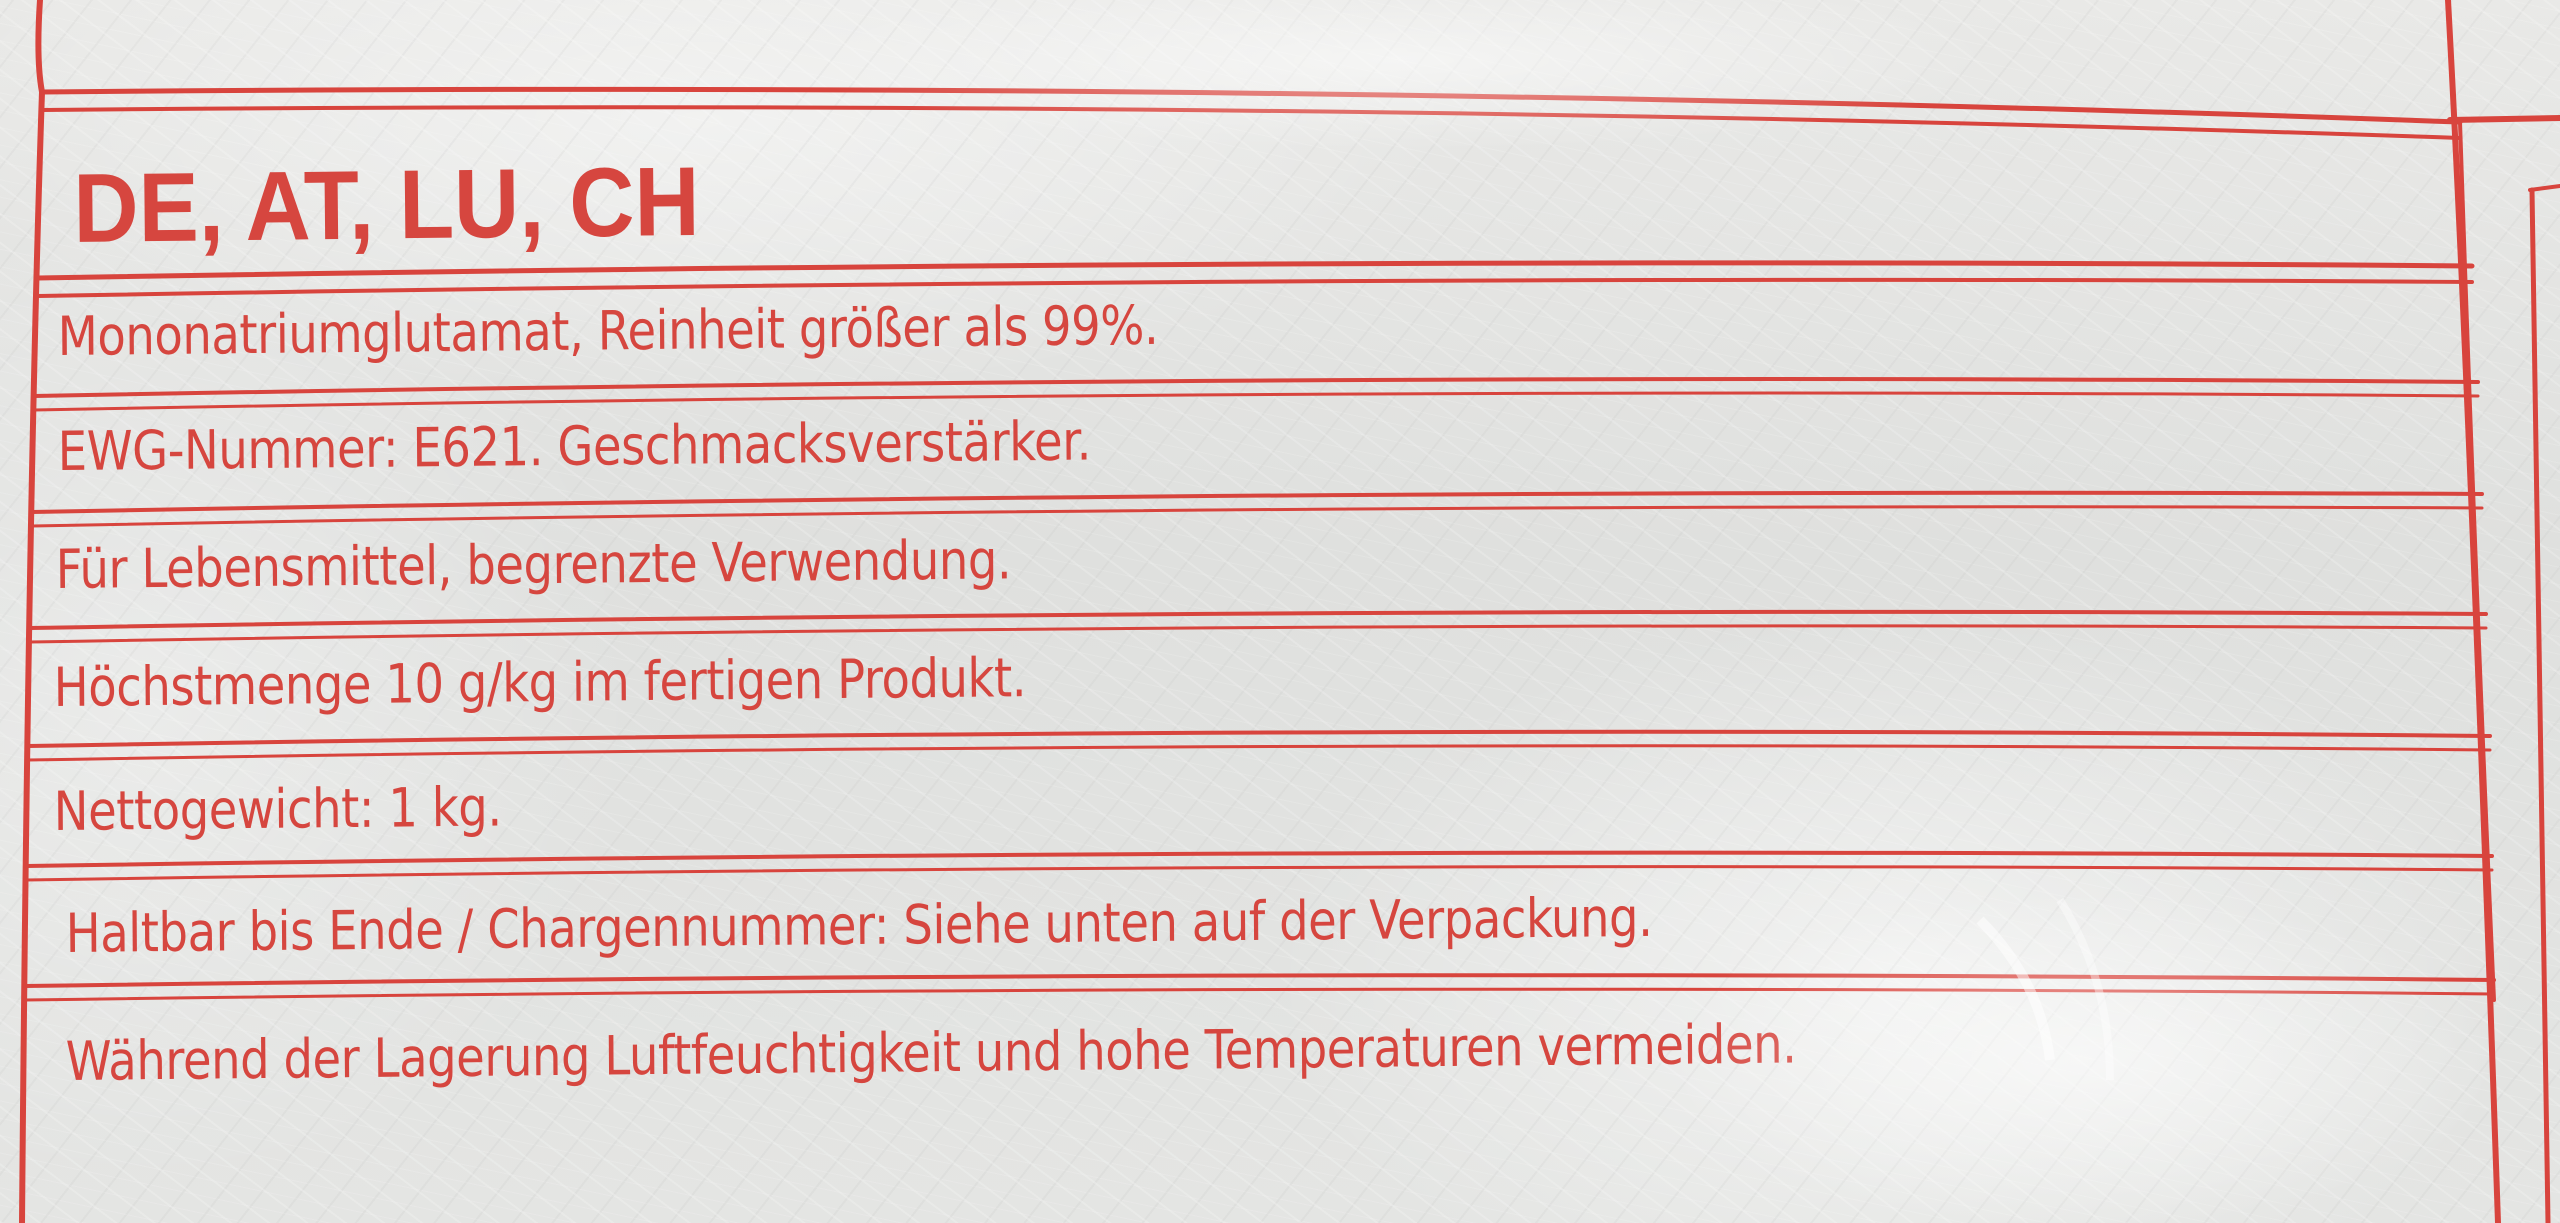 The height and width of the screenshot is (1223, 2560). Describe the element at coordinates (540, 682) in the screenshot. I see `label-line-max-amount: Höchstmenge 10 g/kg im fertigen Produkt.` at that location.